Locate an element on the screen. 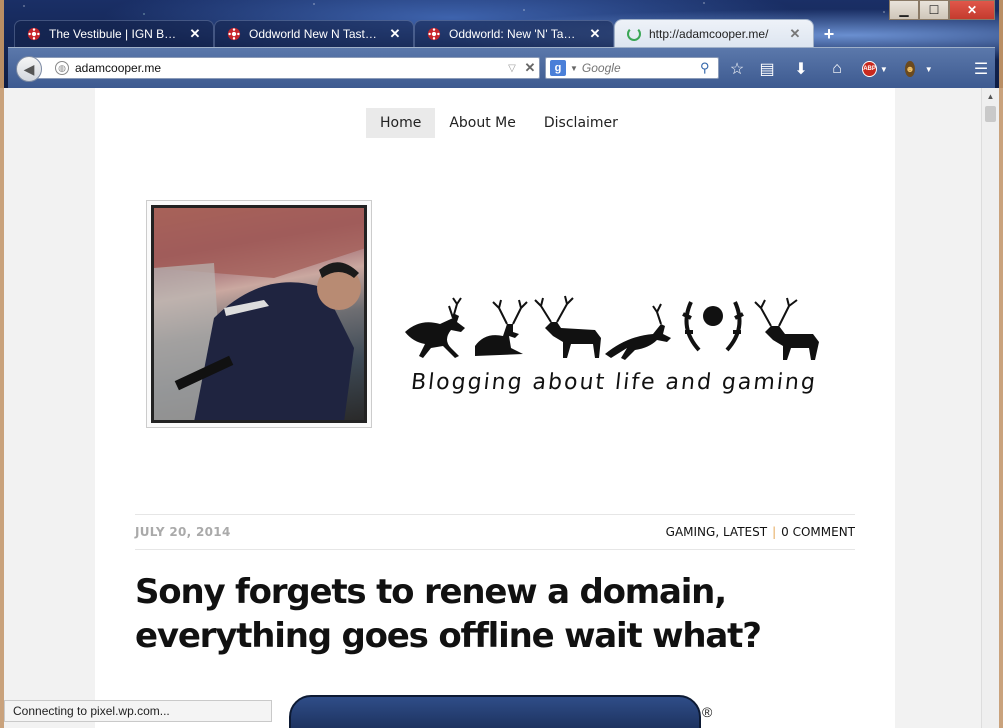  post-categories: GAMING , LATEST | 0 COMMENT is located at coordinates (760, 532).